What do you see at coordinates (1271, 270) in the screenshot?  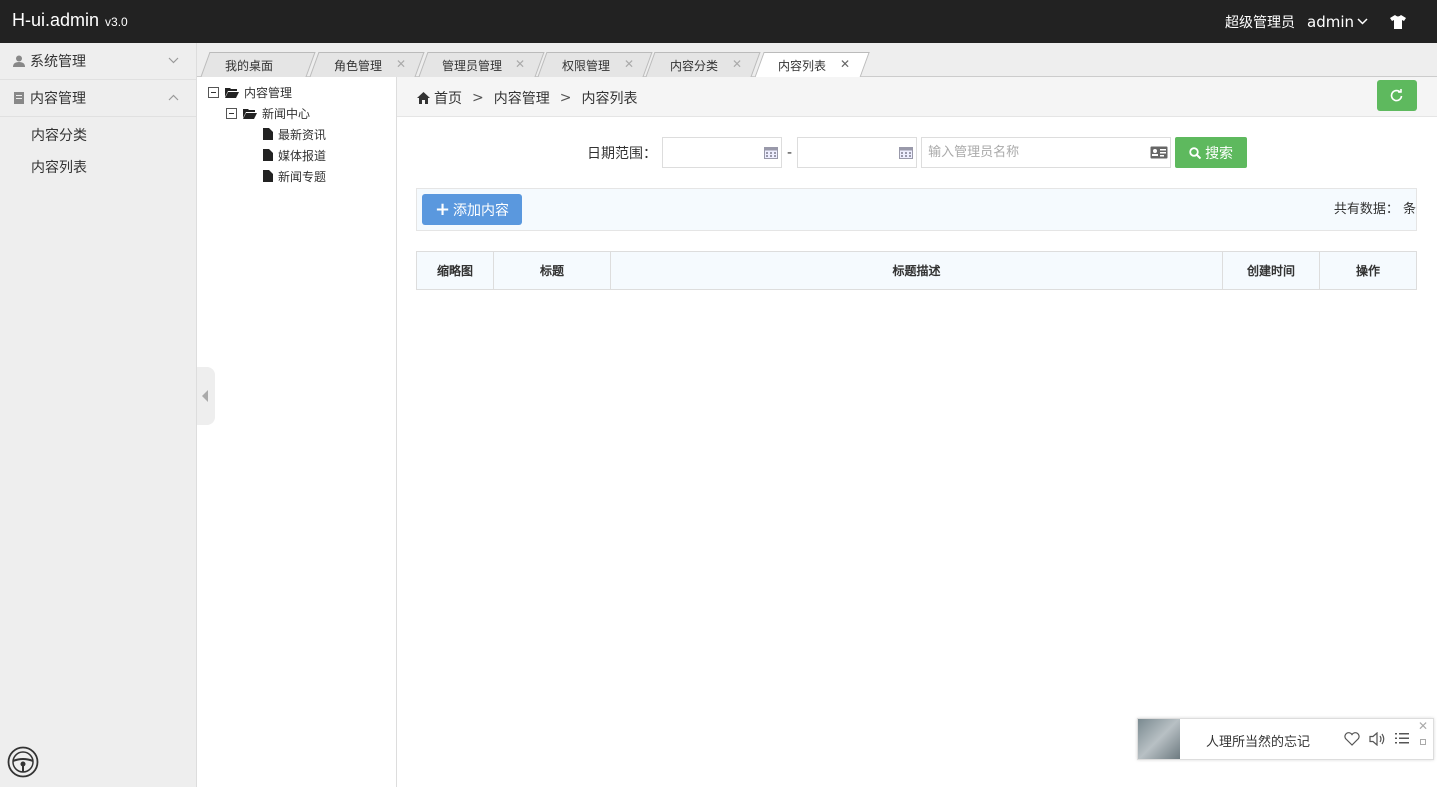 I see `col-created-time: 创建时间` at bounding box center [1271, 270].